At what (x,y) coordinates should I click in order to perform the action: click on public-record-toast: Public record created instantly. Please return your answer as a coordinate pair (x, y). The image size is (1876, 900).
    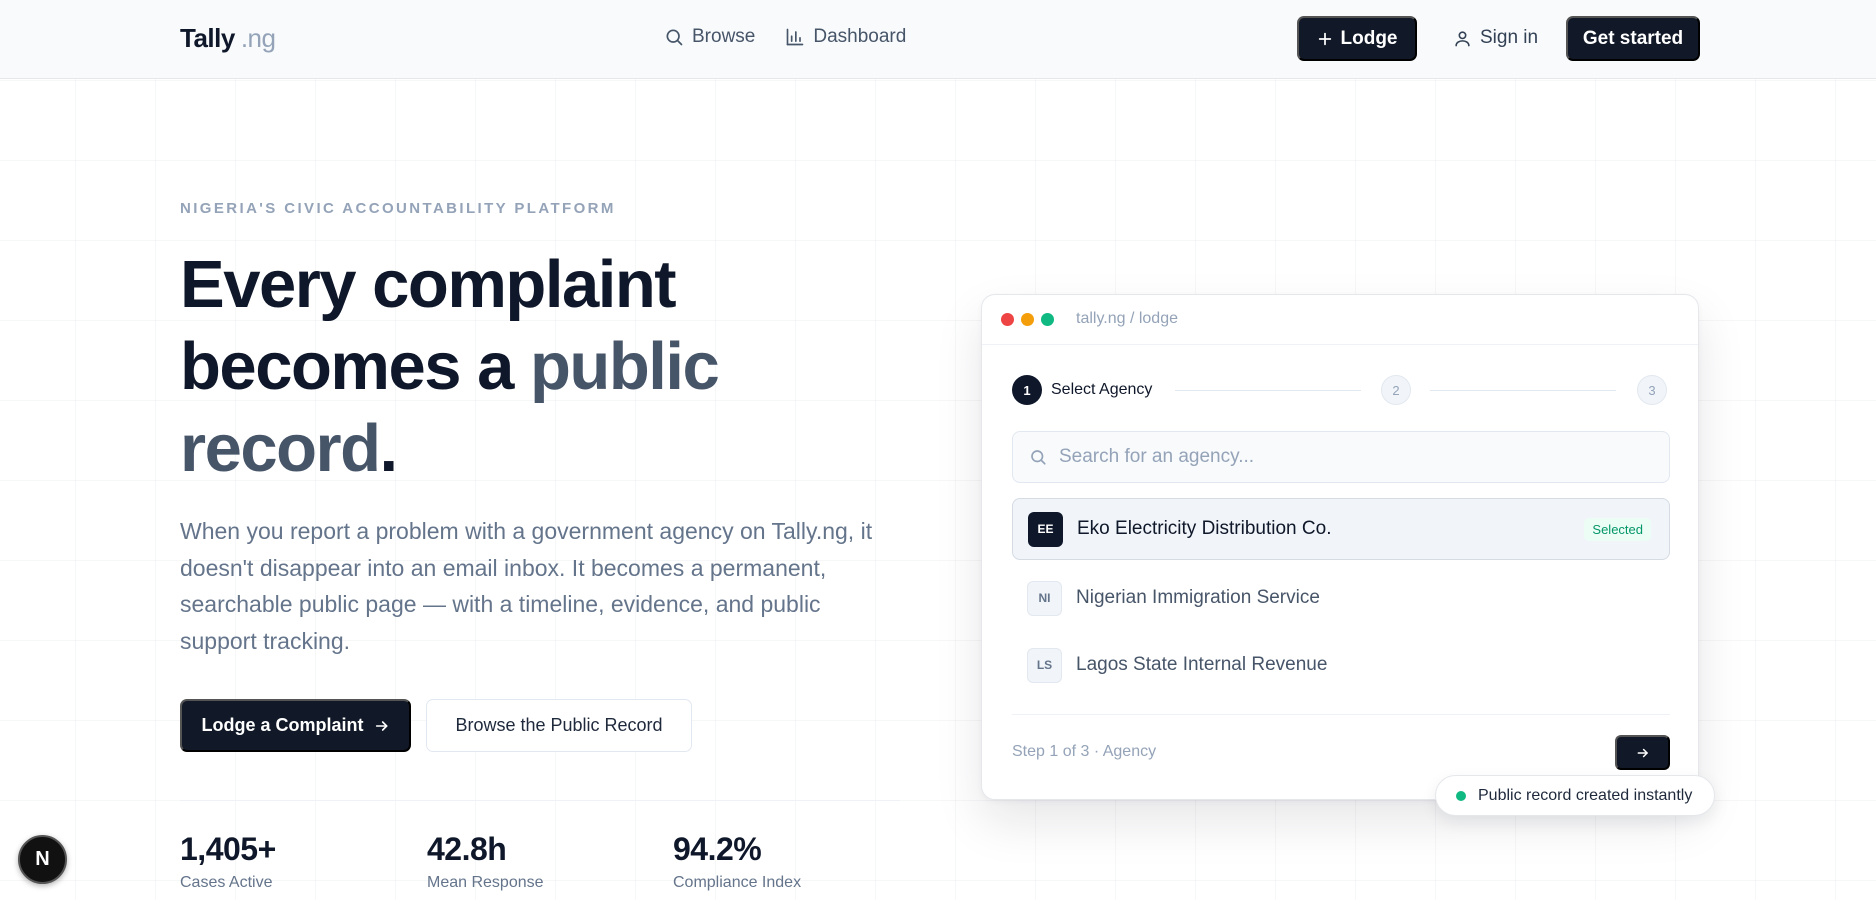
    Looking at the image, I should click on (1575, 795).